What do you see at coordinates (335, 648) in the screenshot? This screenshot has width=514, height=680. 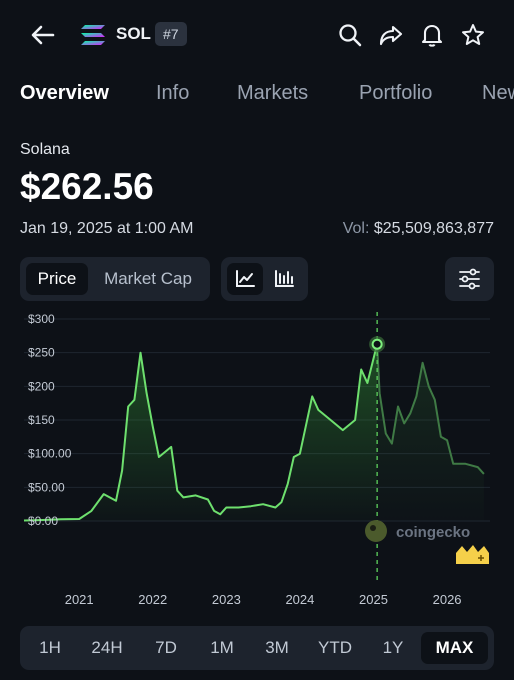 I see `range-ytd: YTD` at bounding box center [335, 648].